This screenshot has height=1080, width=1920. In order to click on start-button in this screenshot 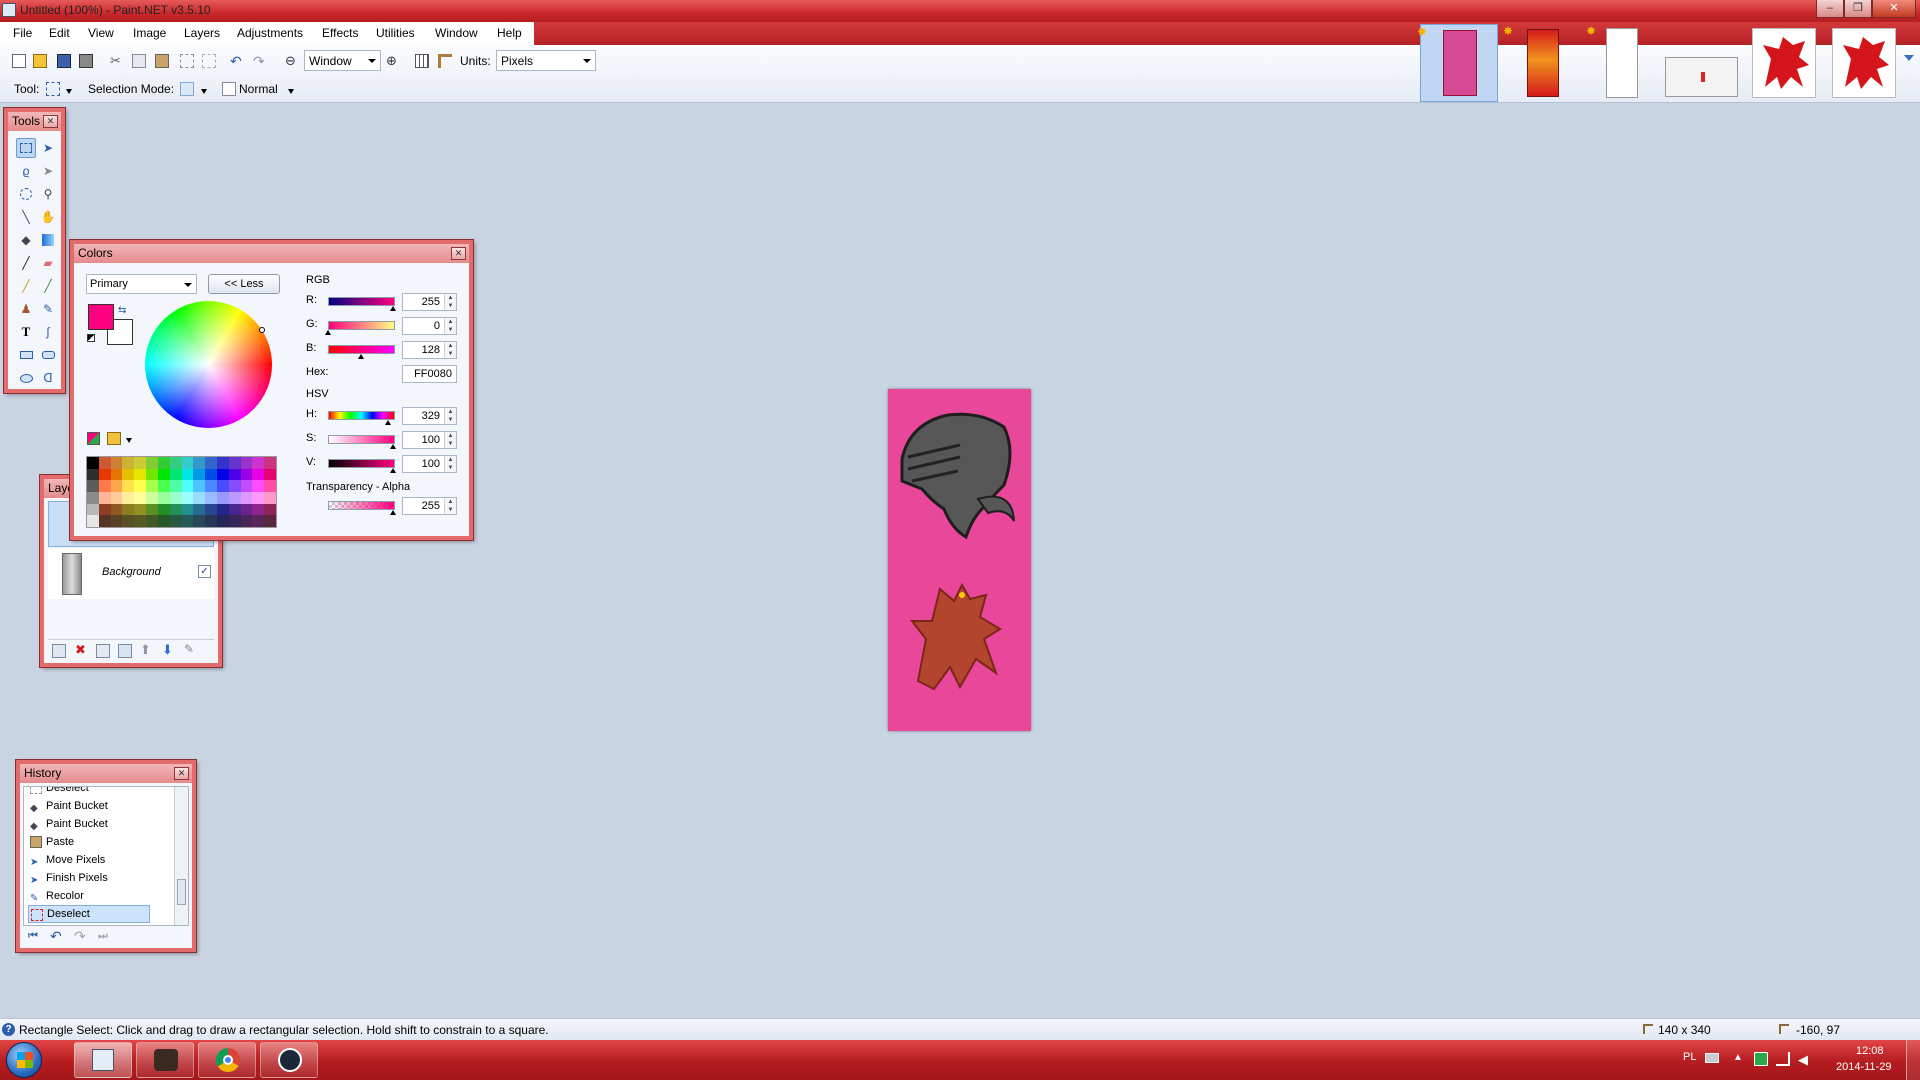, I will do `click(24, 1060)`.